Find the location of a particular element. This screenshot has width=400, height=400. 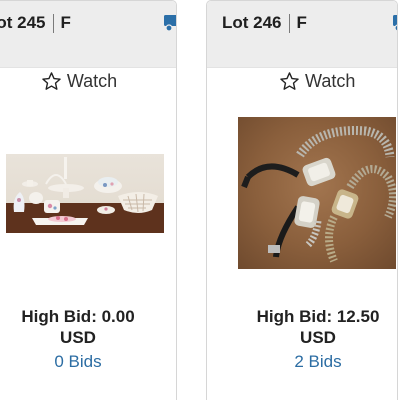

lot-title: Lot 246 F is located at coordinates (264, 23).